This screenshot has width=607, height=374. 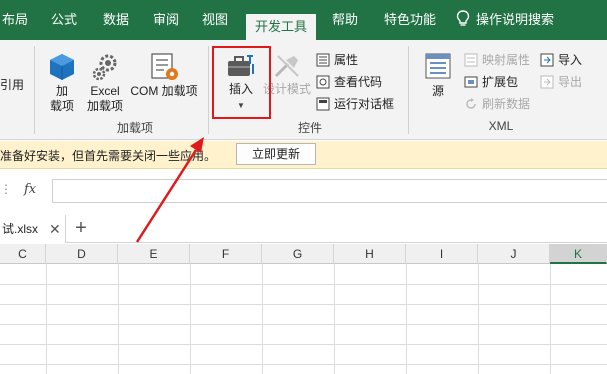 I want to click on more-options-icon: ⋮, so click(x=6, y=189).